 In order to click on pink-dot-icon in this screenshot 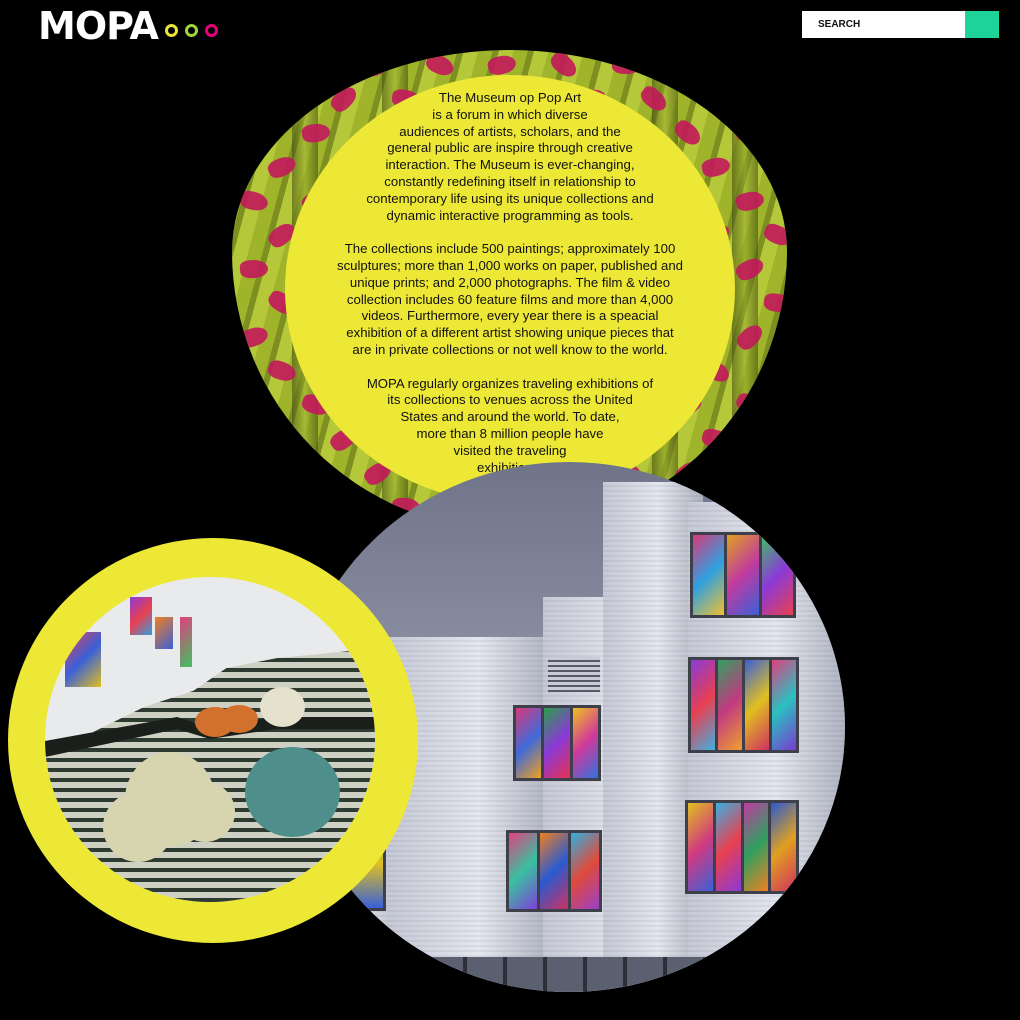, I will do `click(211, 30)`.